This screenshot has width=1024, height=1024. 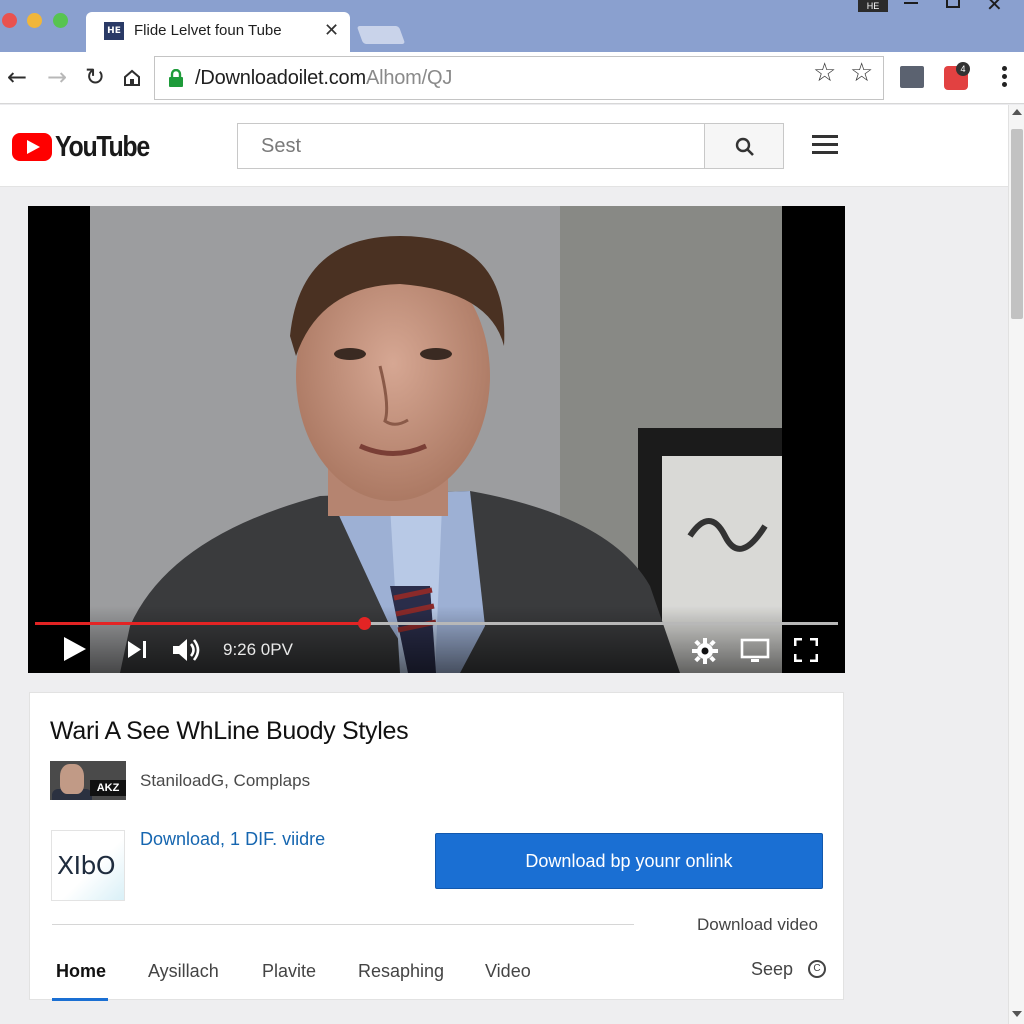 I want to click on divider, so click(x=343, y=924).